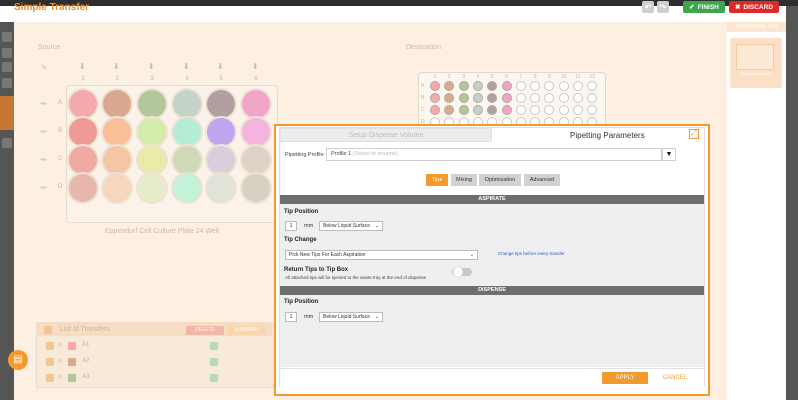 The width and height of the screenshot is (798, 400). What do you see at coordinates (351, 317) in the screenshot?
I see `dispense-position-mode-select: Below Liquid Surface ⌄` at bounding box center [351, 317].